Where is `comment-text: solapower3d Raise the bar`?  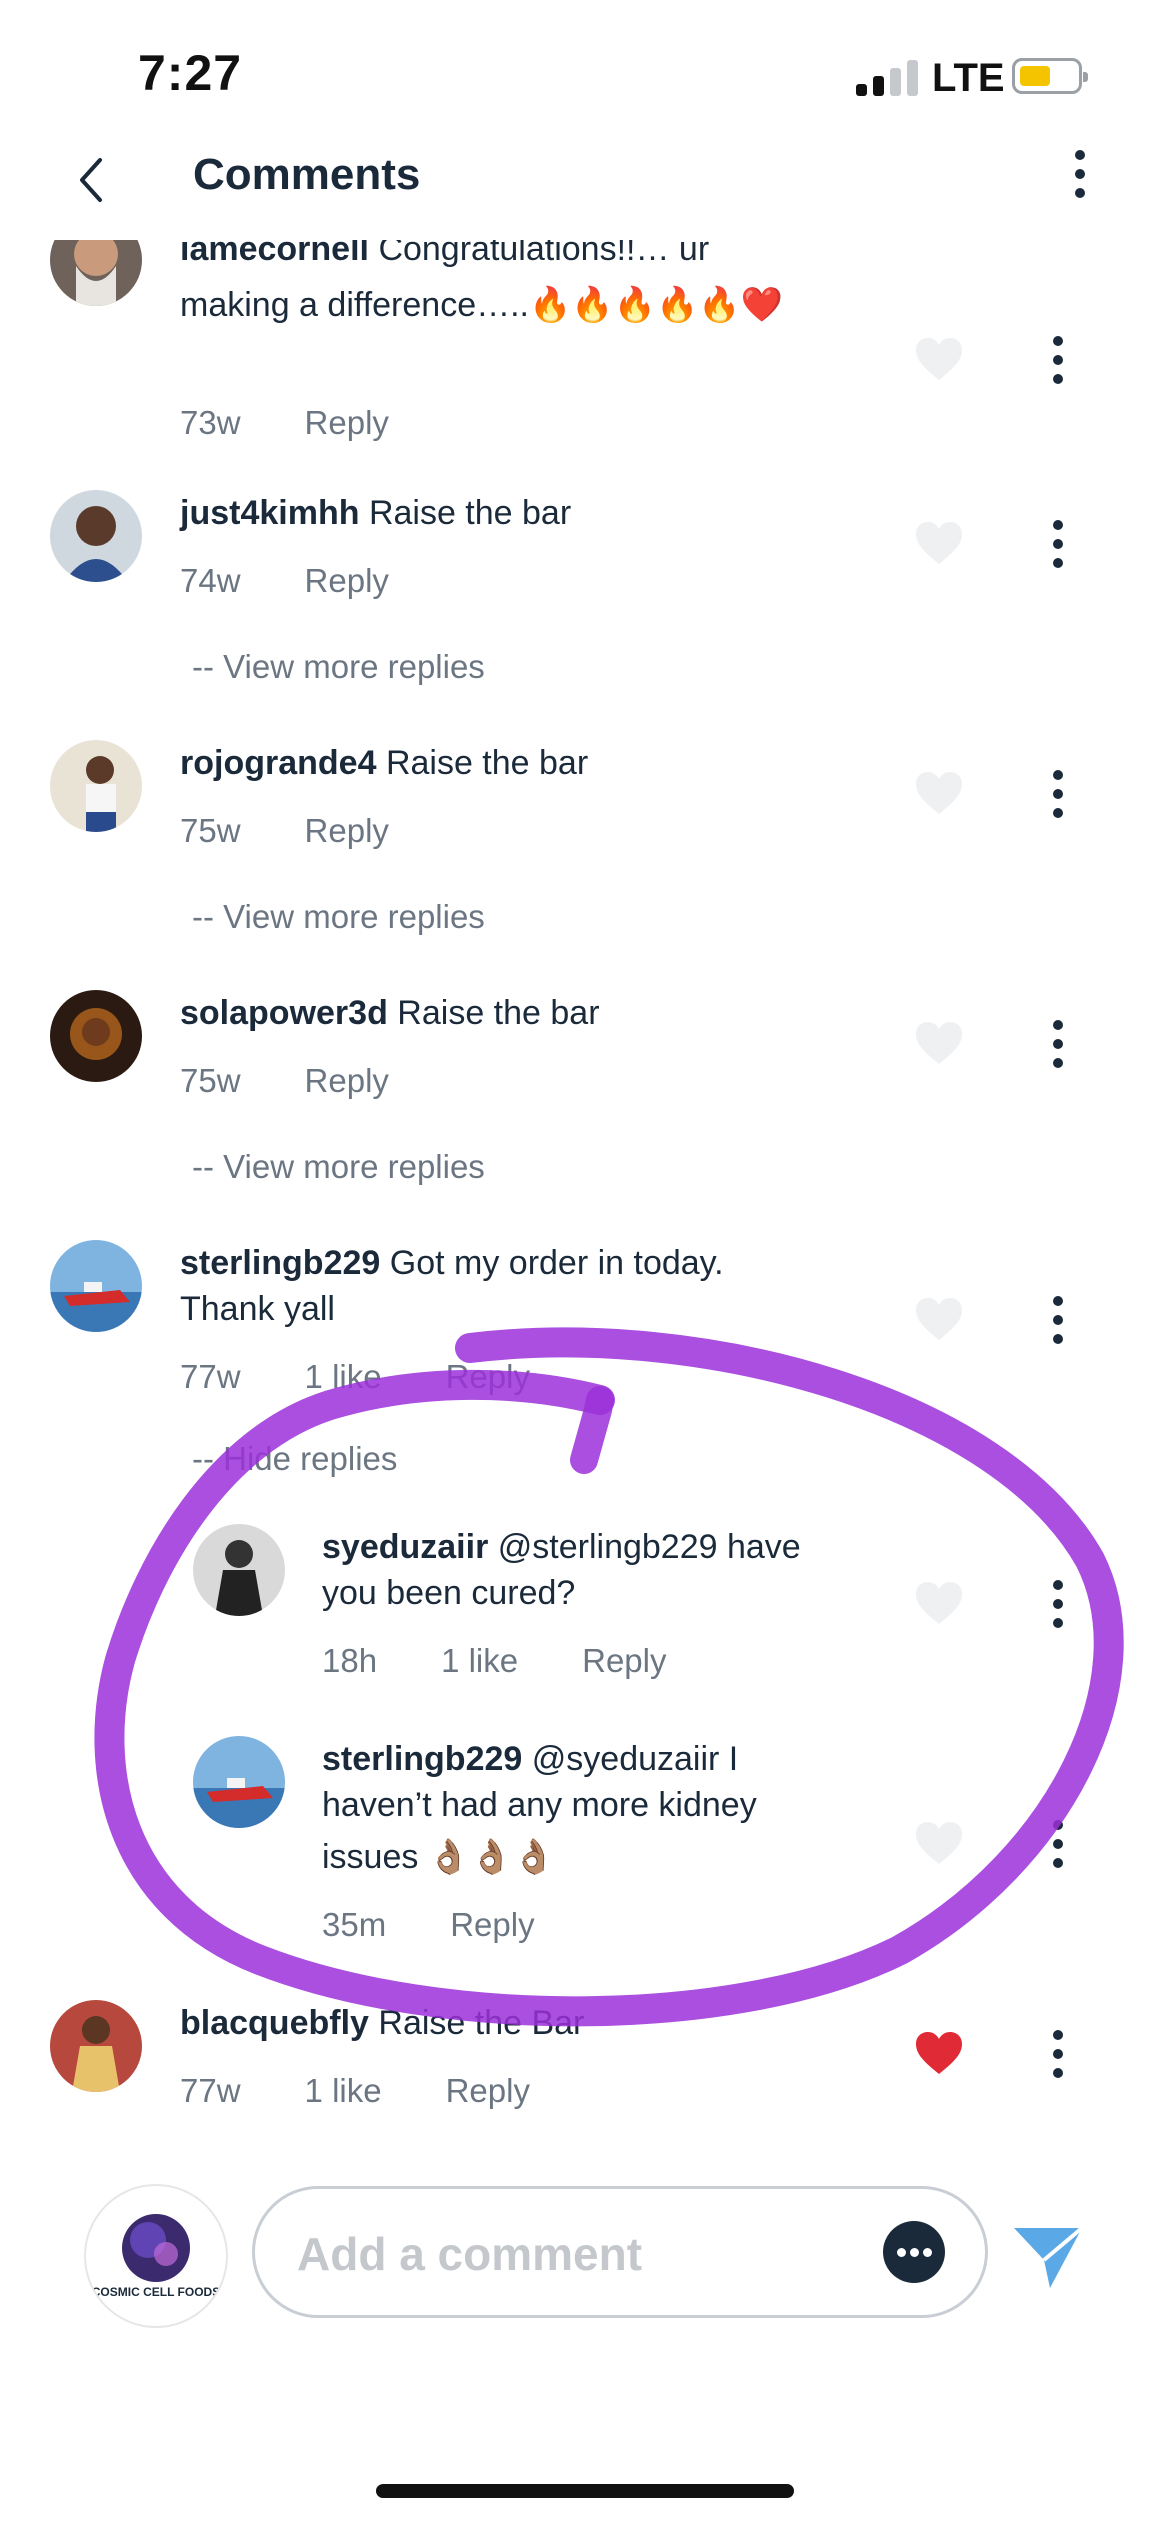 comment-text: solapower3d Raise the bar is located at coordinates (390, 1013).